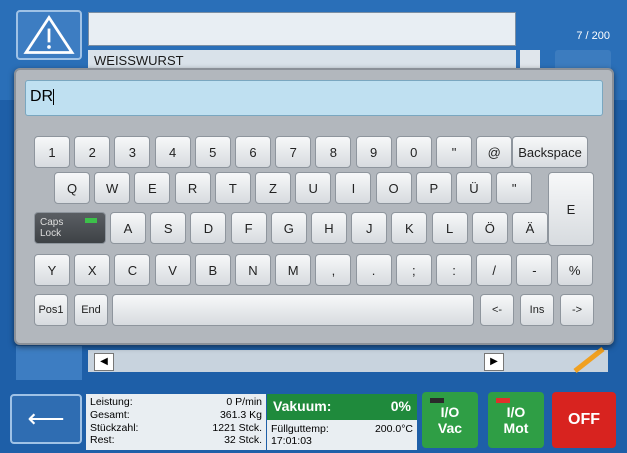 Image resolution: width=627 pixels, height=453 pixels. What do you see at coordinates (550, 152) in the screenshot?
I see `backspace-key: Backspace` at bounding box center [550, 152].